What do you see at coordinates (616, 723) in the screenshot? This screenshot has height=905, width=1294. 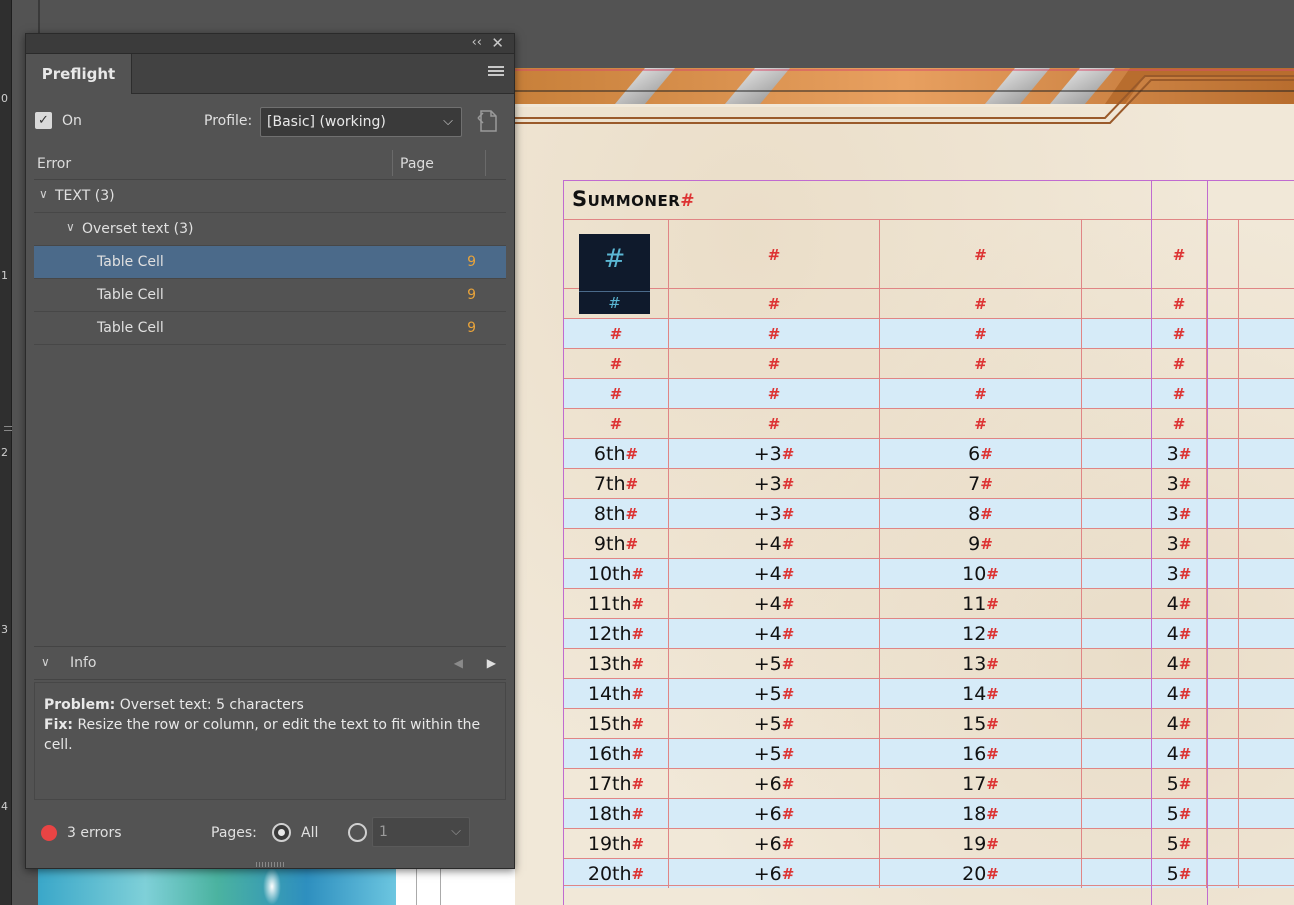 I see `table-cell: 15th #` at bounding box center [616, 723].